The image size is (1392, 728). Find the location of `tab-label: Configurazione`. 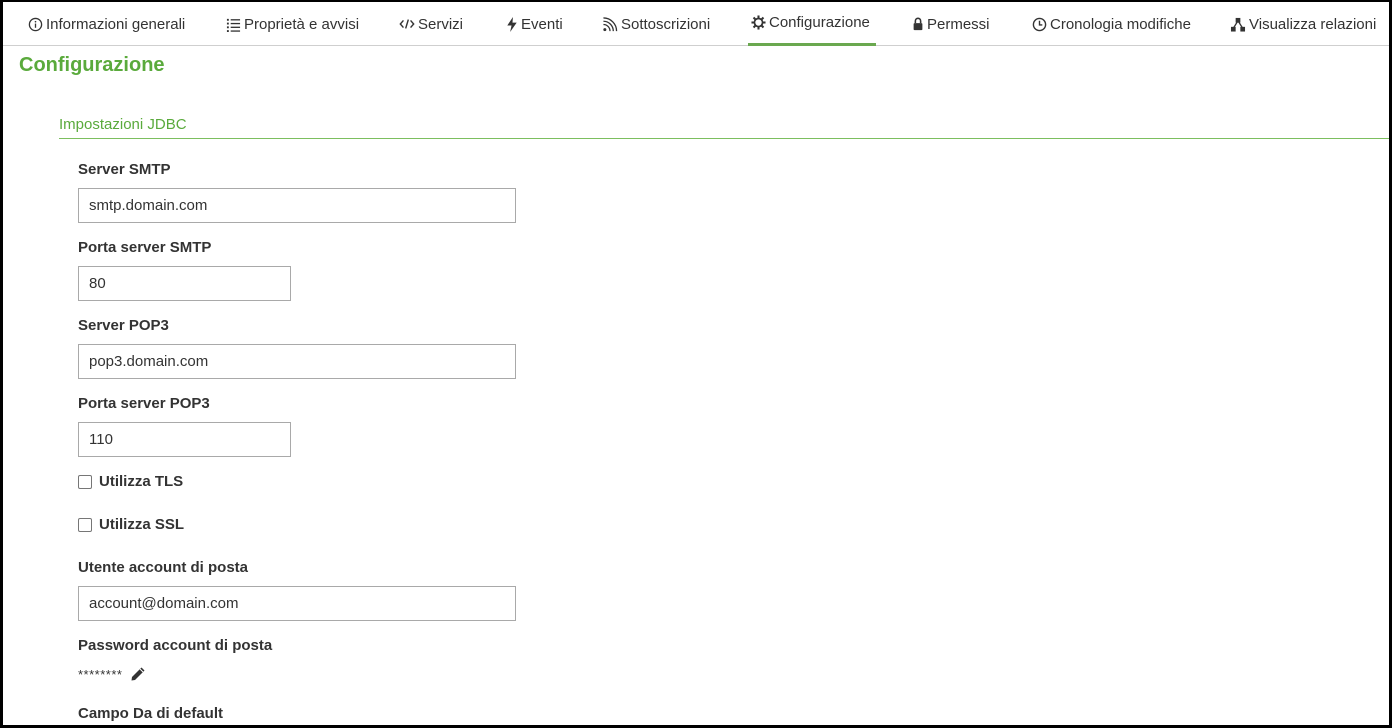

tab-label: Configurazione is located at coordinates (819, 22).